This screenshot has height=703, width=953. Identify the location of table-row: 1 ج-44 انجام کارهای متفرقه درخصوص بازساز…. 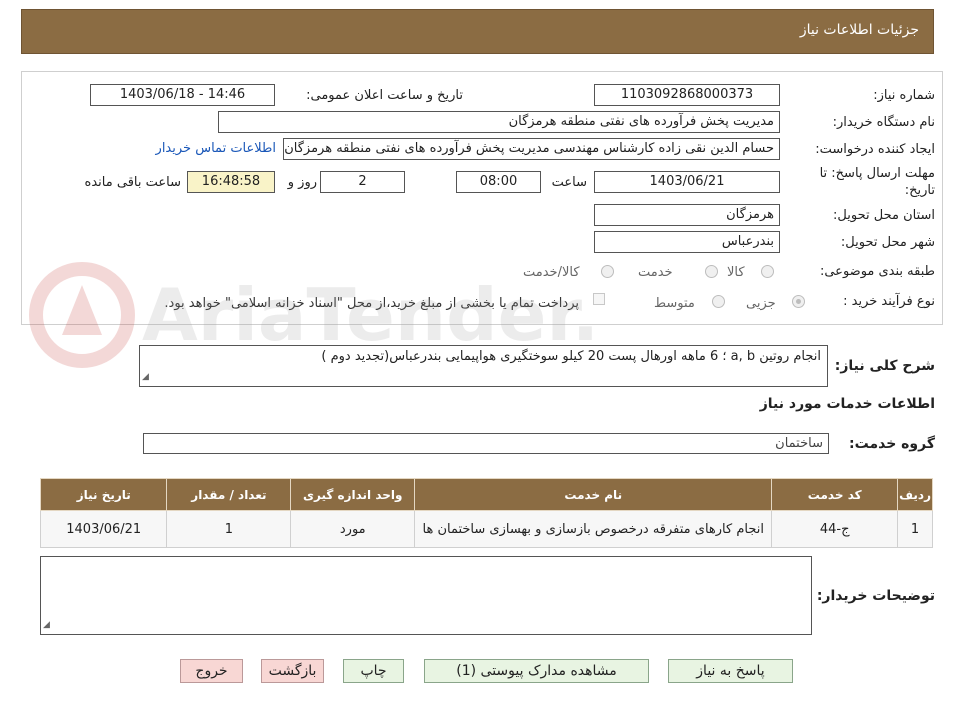
(486, 529).